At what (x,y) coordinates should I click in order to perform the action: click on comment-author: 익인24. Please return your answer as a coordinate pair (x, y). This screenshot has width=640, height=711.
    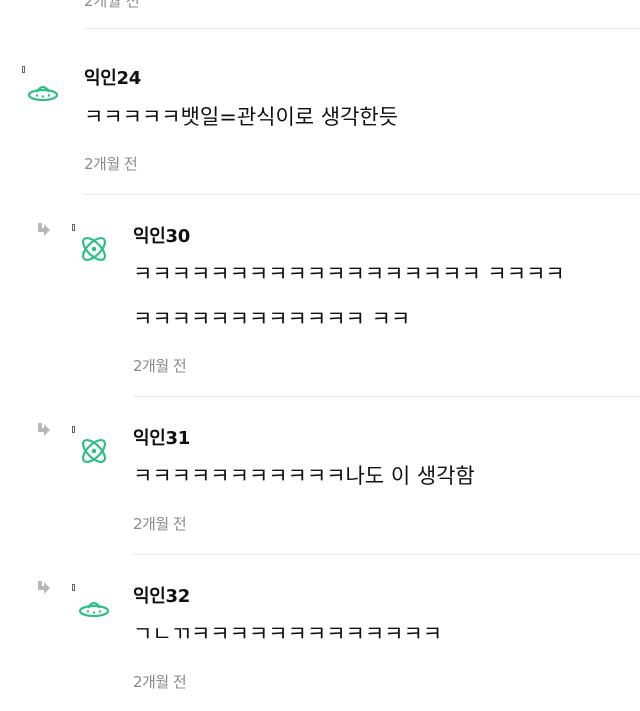
    Looking at the image, I should click on (112, 77).